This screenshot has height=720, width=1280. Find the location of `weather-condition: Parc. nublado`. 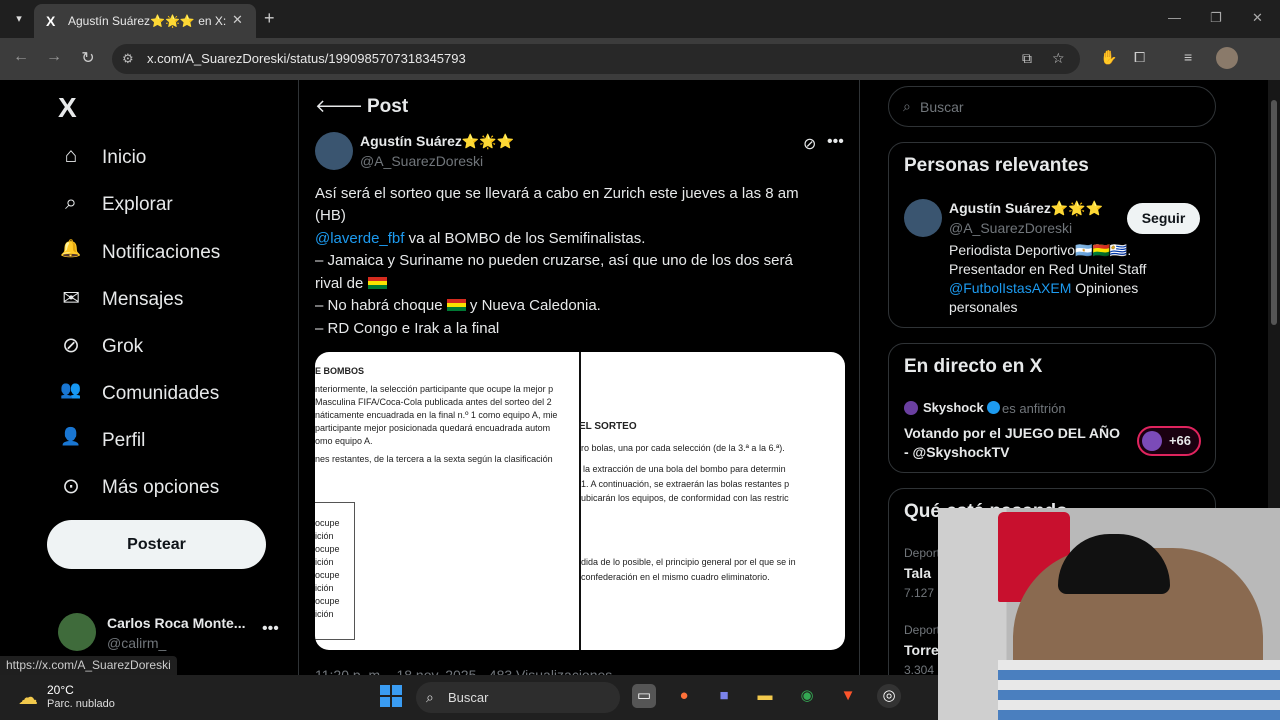

weather-condition: Parc. nublado is located at coordinates (81, 704).